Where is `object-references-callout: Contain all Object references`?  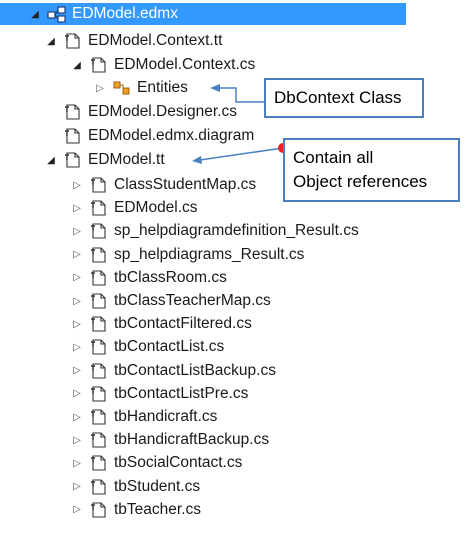
object-references-callout: Contain all Object references is located at coordinates (371, 170).